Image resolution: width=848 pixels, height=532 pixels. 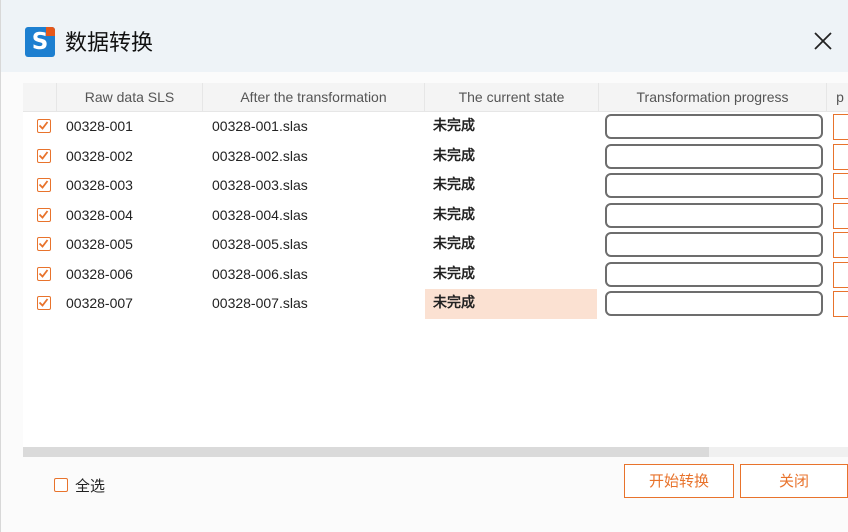 What do you see at coordinates (260, 273) in the screenshot?
I see `after-transformation-cell: 00328-006.slas` at bounding box center [260, 273].